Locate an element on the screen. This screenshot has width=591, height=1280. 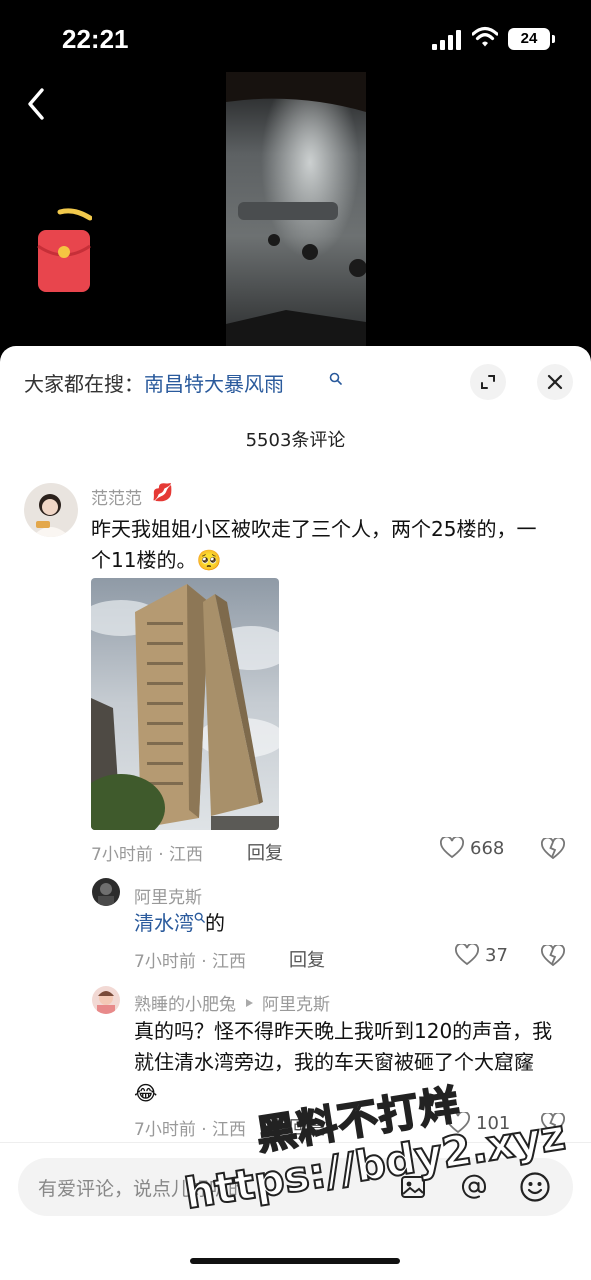
lips-icon: 💋 is located at coordinates (163, 493).